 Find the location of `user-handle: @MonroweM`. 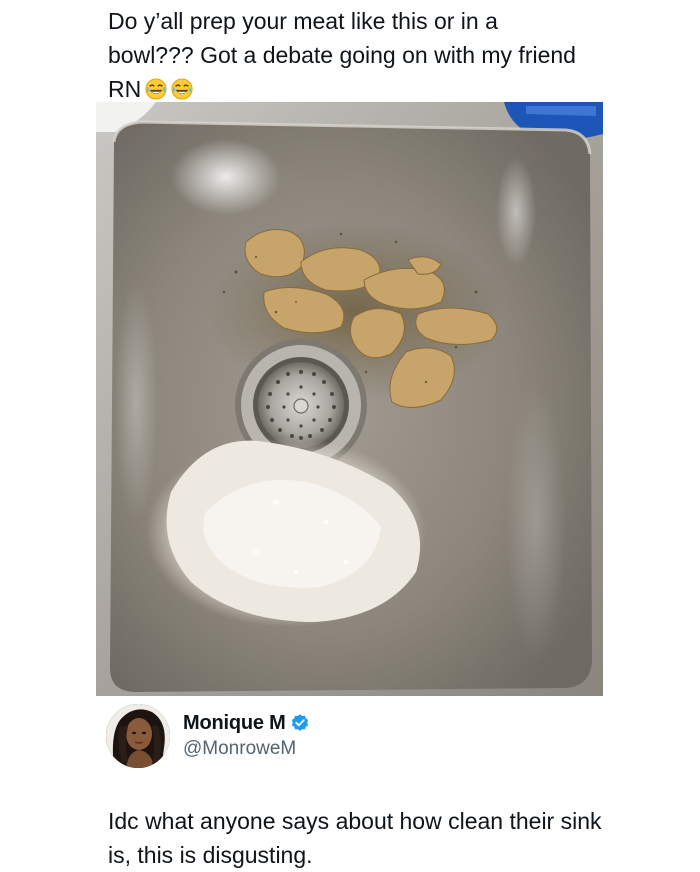

user-handle: @MonroweM is located at coordinates (239, 749).